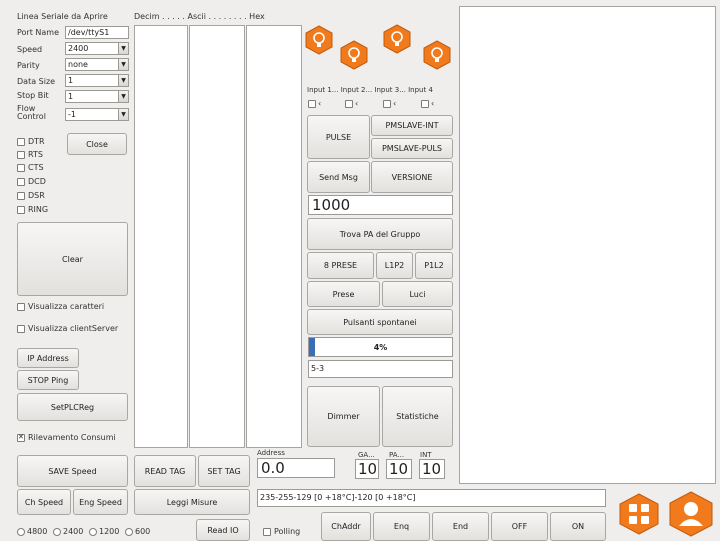  I want to click on save-speed-button: SAVE Speed, so click(72, 471).